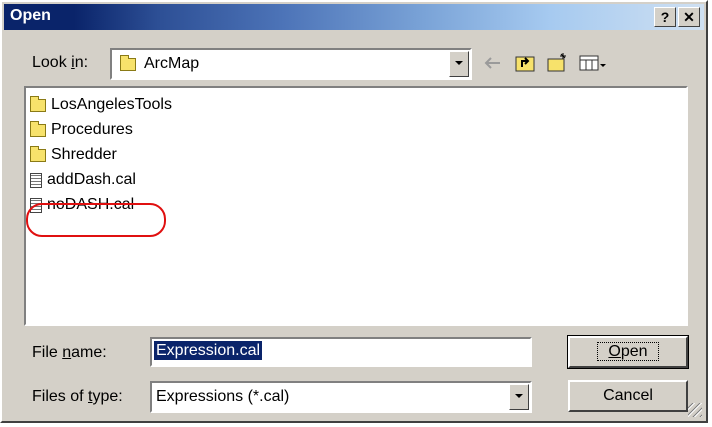 The height and width of the screenshot is (427, 712). I want to click on file-name-input: Expression.cal, so click(341, 352).